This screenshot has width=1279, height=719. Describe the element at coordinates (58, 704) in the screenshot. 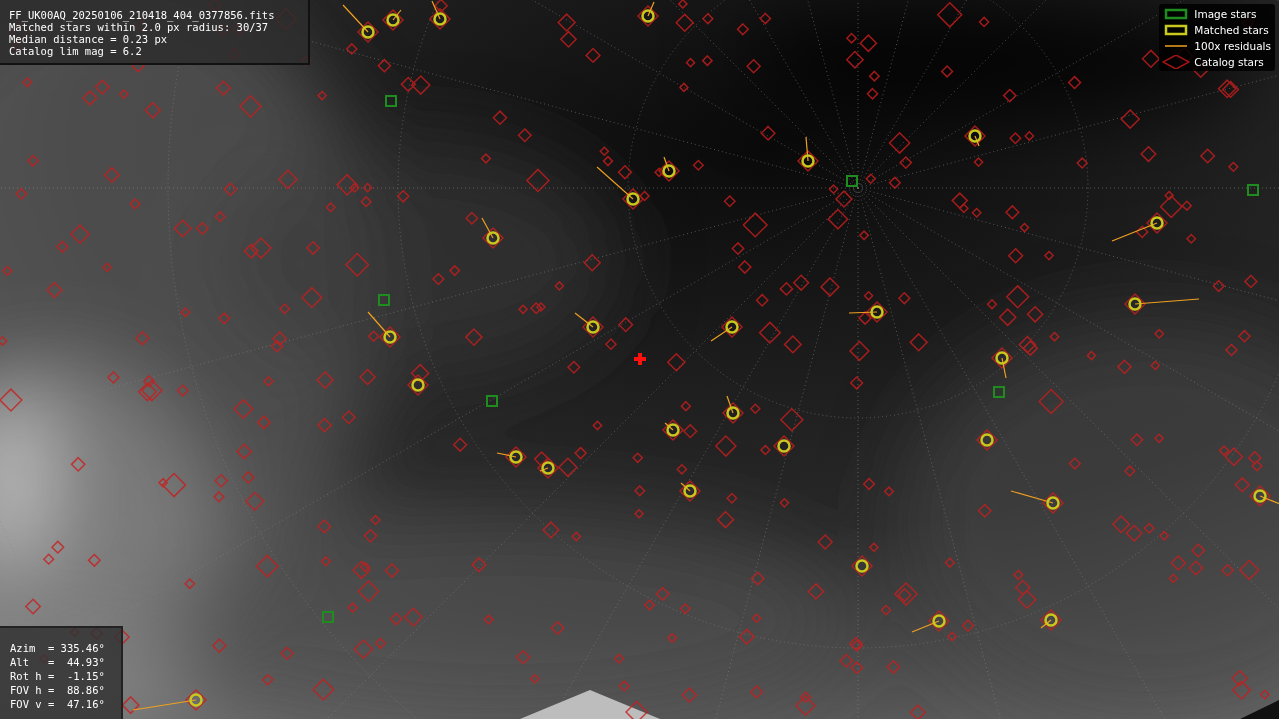

I see `pointing-text: FOV v = 47.16°` at that location.